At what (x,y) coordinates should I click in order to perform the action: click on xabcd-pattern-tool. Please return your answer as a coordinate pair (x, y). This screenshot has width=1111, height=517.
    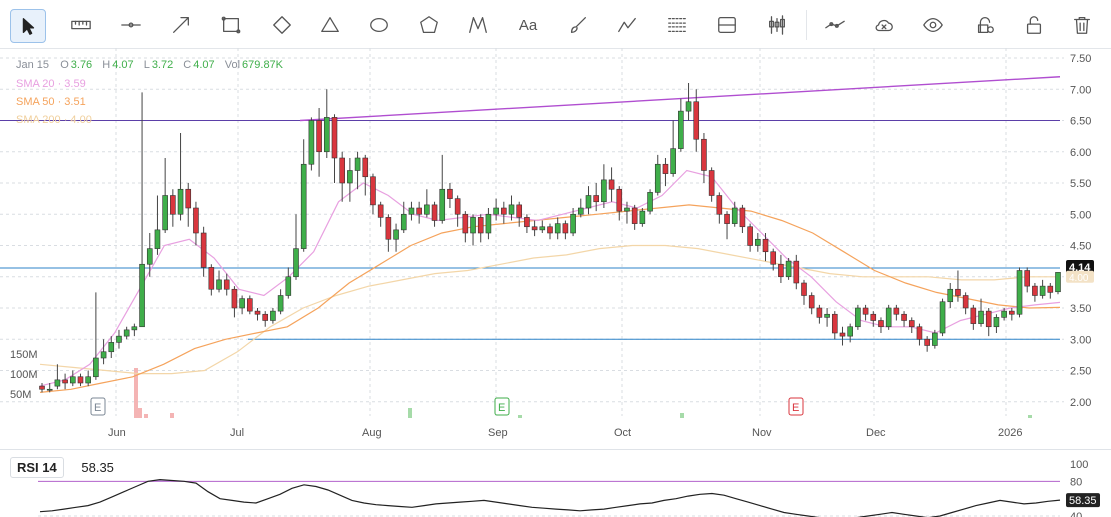
    Looking at the image, I should click on (478, 25).